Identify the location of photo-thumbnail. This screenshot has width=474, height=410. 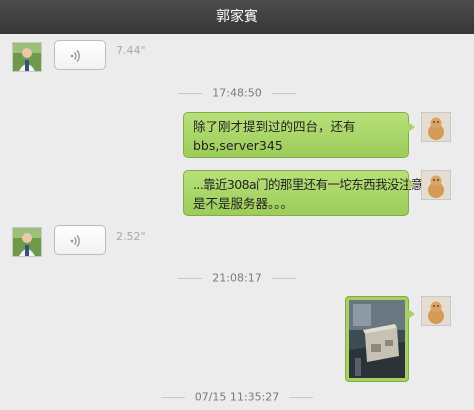
(377, 339).